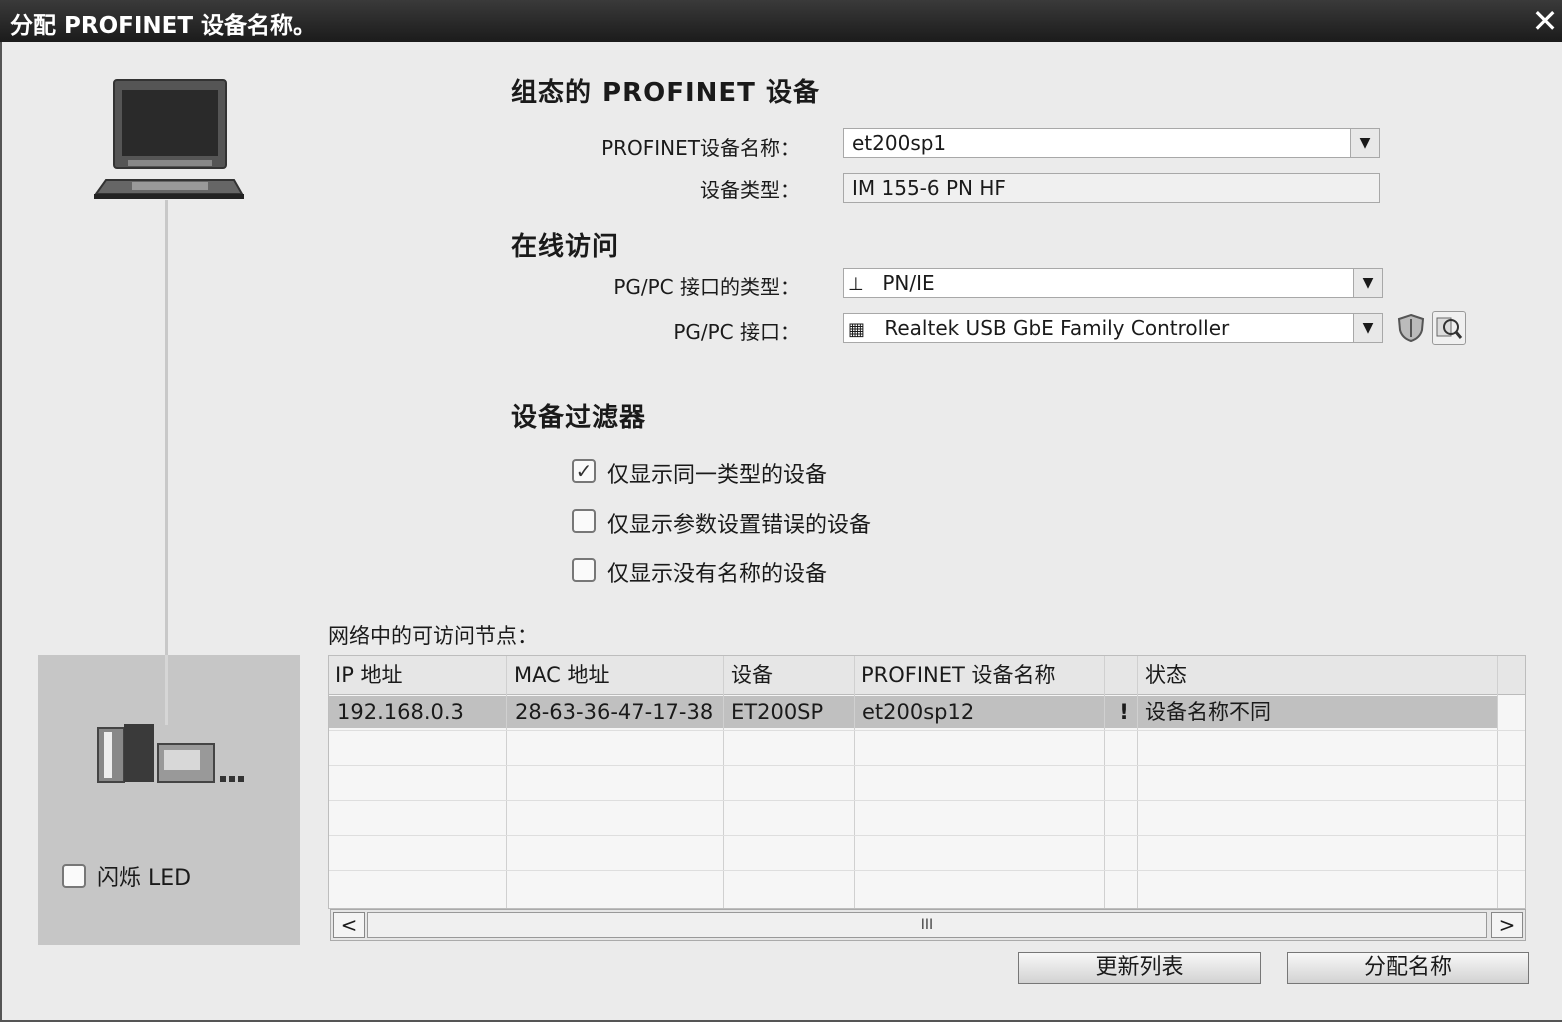 The width and height of the screenshot is (1562, 1022). I want to click on cell-profinet-name: et200sp12, so click(982, 712).